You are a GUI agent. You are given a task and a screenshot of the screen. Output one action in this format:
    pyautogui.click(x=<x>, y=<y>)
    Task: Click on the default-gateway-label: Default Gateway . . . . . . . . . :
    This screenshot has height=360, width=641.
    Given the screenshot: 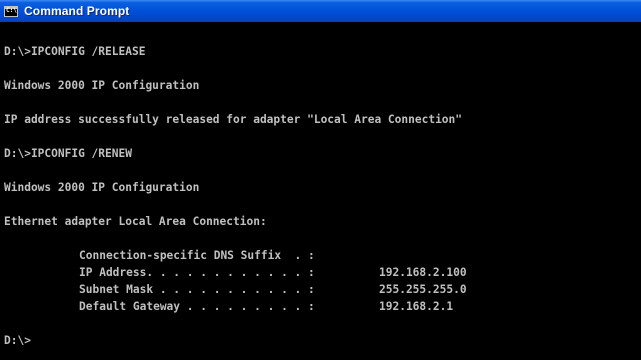 What is the action you would take?
    pyautogui.click(x=197, y=306)
    